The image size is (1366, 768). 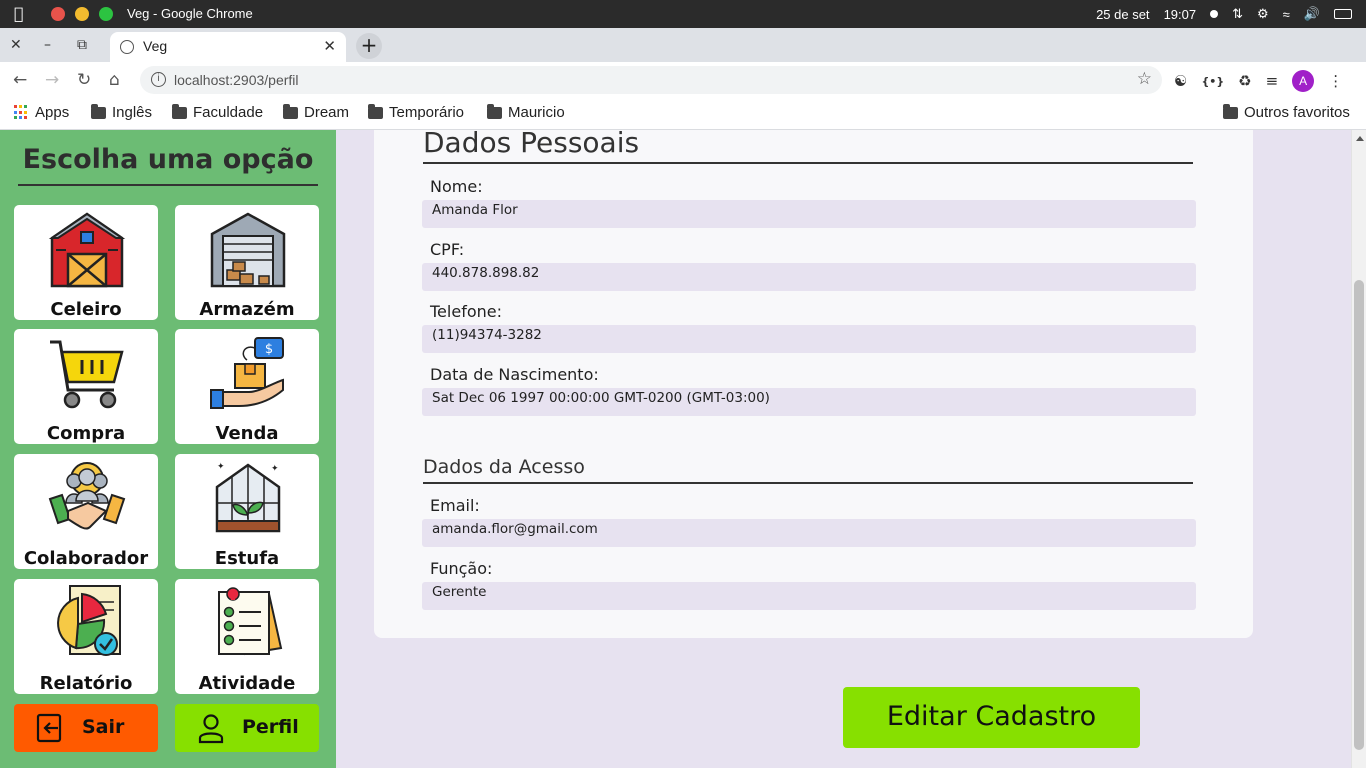 I want to click on extension-json-icon: {•}, so click(x=1212, y=81).